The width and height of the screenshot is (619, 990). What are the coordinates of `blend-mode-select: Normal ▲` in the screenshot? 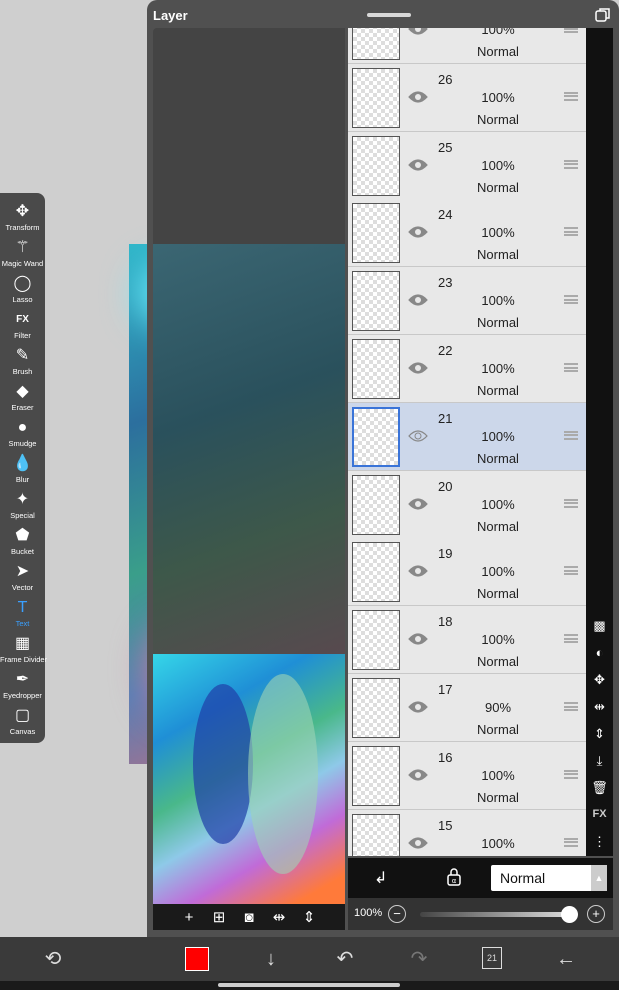 It's located at (549, 878).